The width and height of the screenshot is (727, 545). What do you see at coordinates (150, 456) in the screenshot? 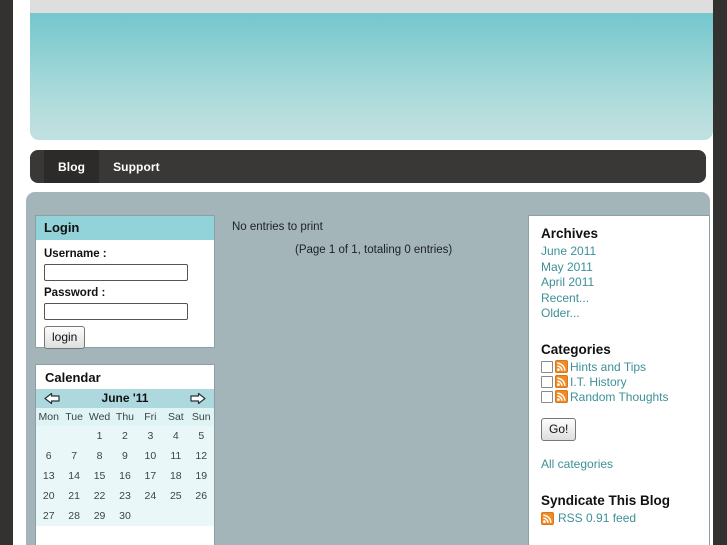
I see `calendar-day-cell: 10` at bounding box center [150, 456].